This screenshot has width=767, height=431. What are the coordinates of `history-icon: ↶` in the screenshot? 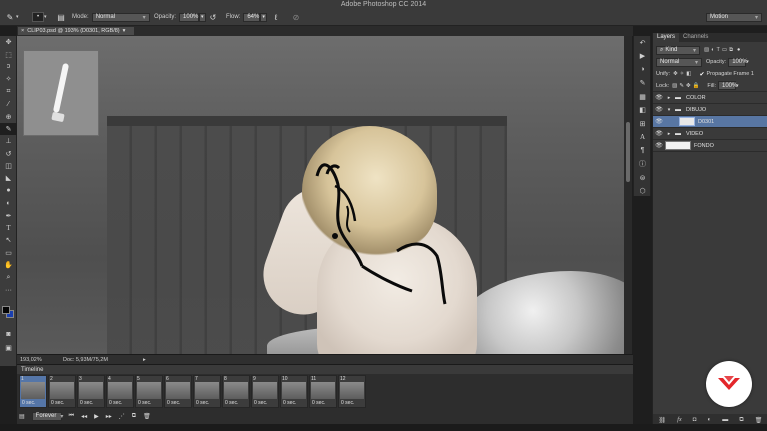 It's located at (642, 43).